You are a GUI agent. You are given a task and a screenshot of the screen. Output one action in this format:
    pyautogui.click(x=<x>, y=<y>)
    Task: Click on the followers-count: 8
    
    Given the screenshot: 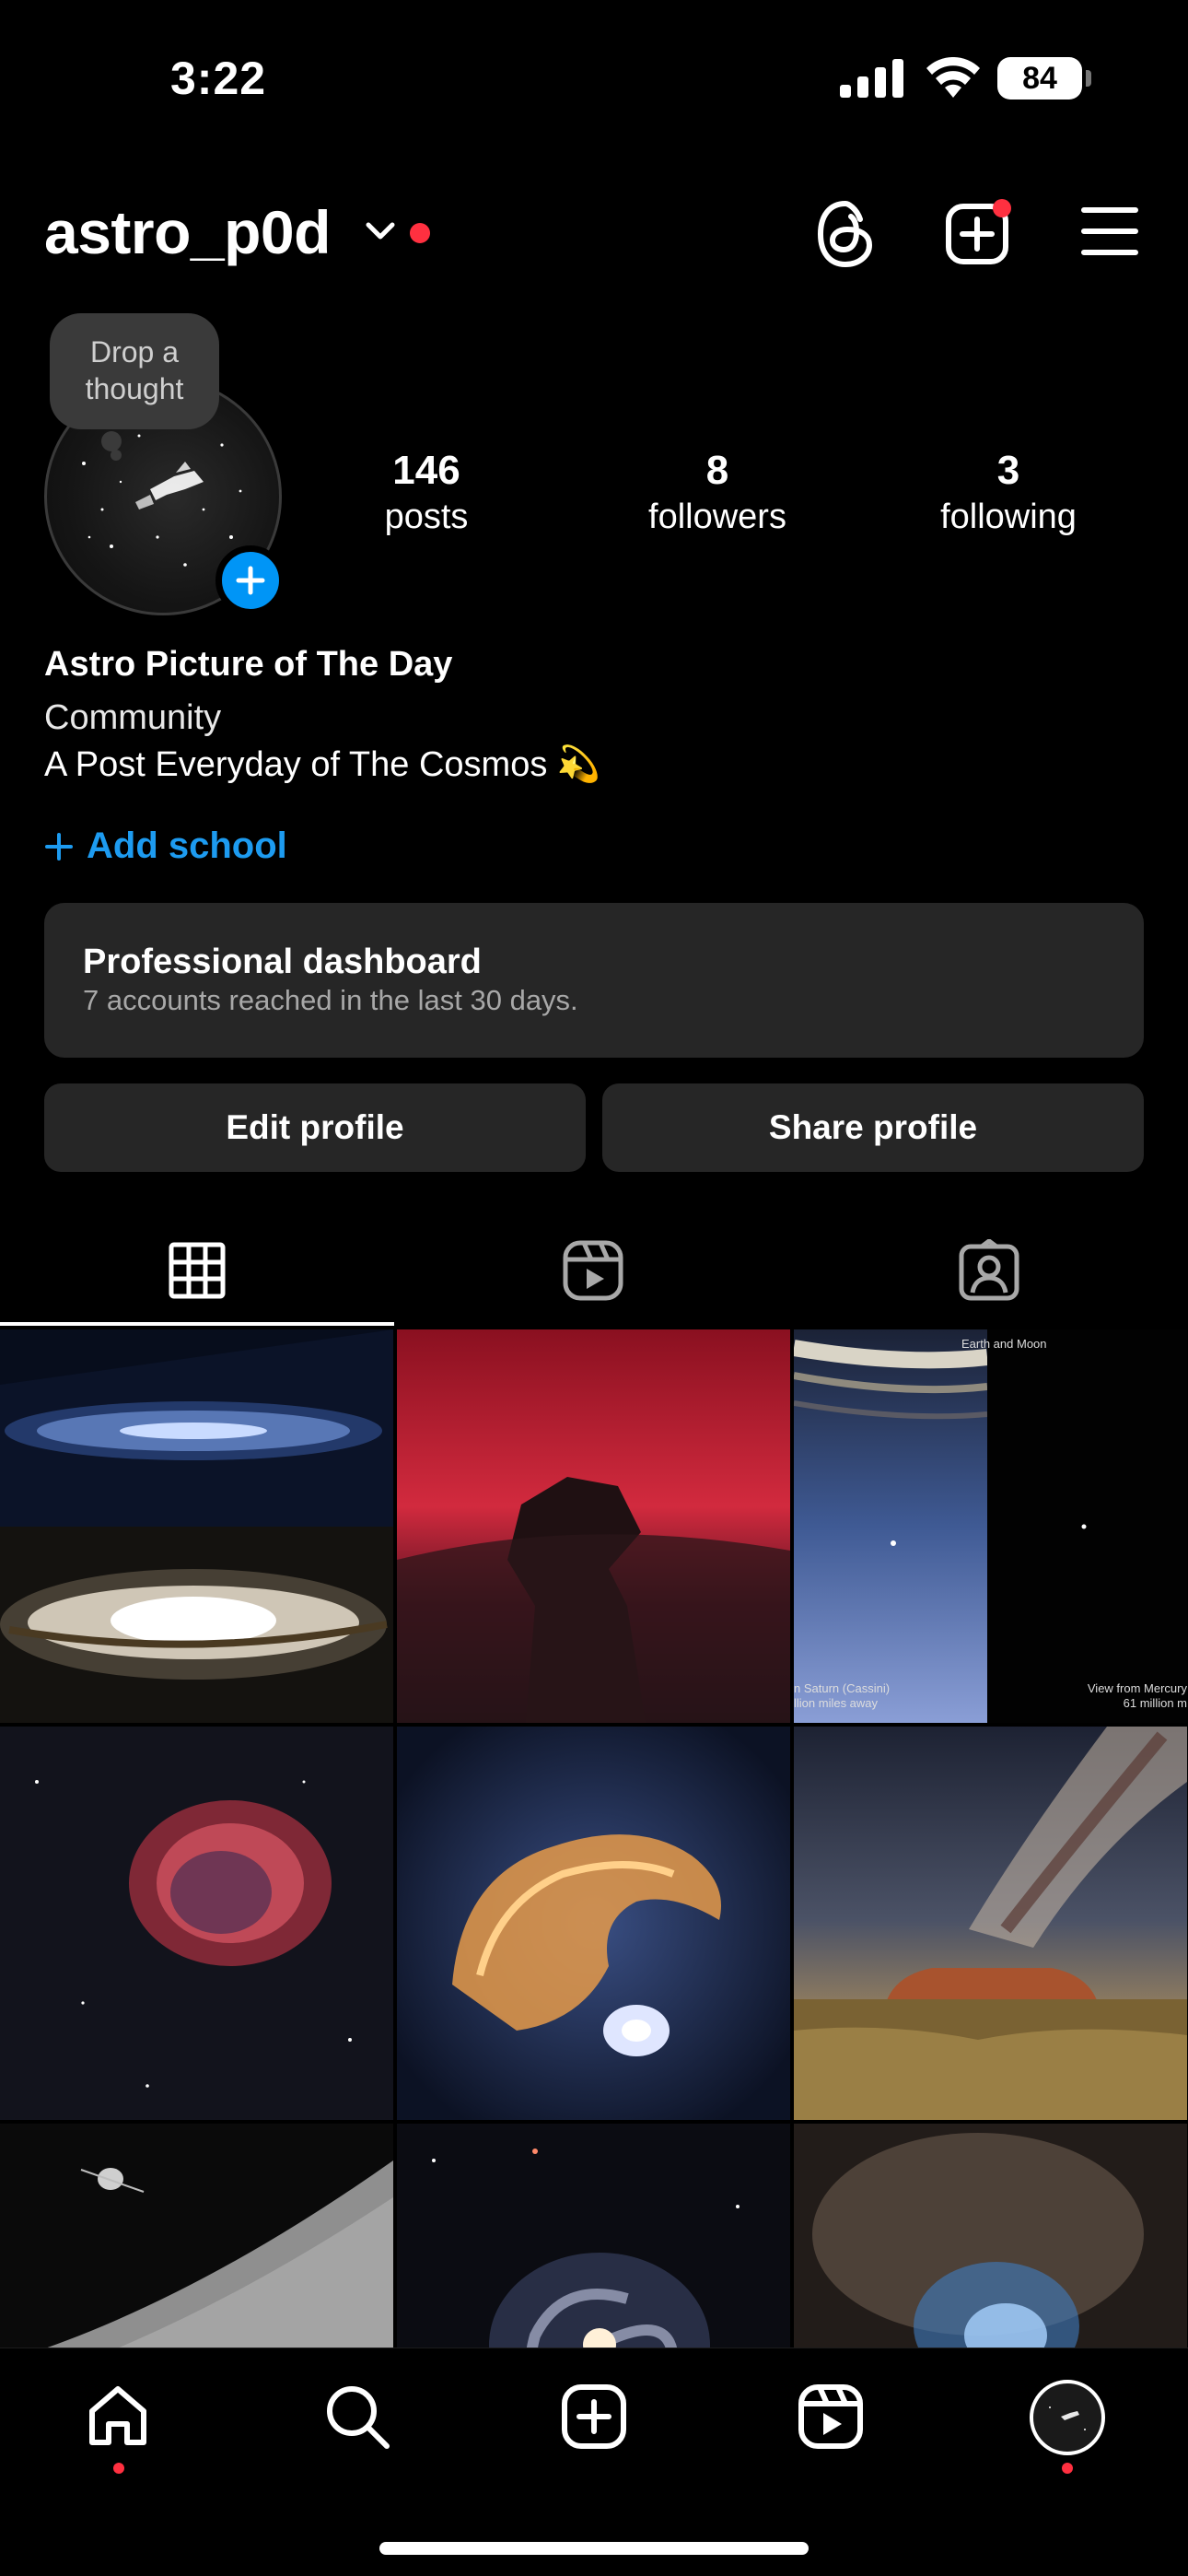 What is the action you would take?
    pyautogui.click(x=717, y=470)
    